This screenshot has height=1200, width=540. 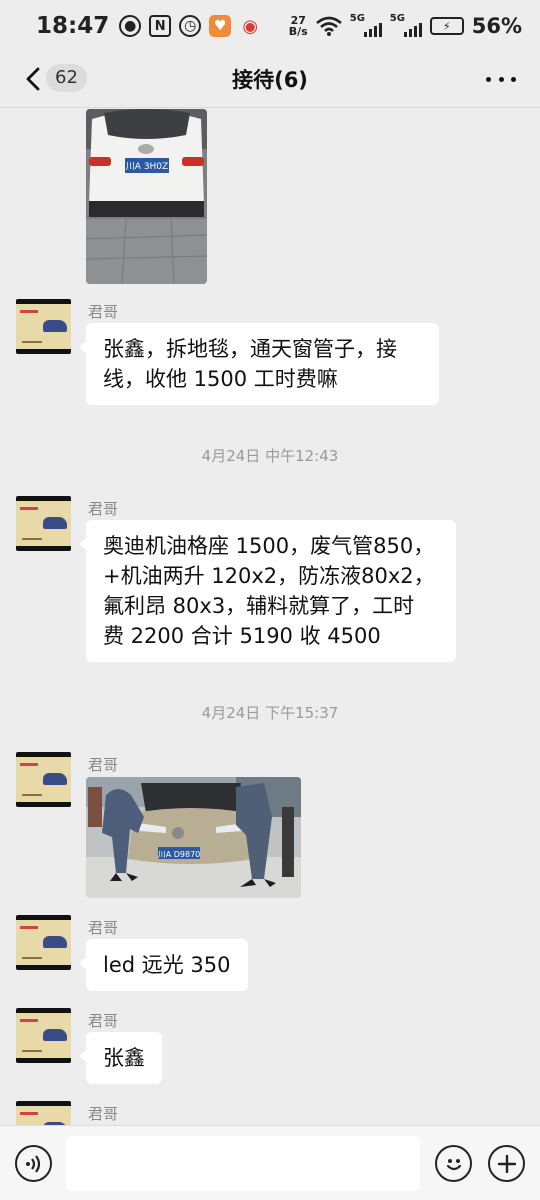 I want to click on message-bubble: 张鑫, so click(x=120, y=1058).